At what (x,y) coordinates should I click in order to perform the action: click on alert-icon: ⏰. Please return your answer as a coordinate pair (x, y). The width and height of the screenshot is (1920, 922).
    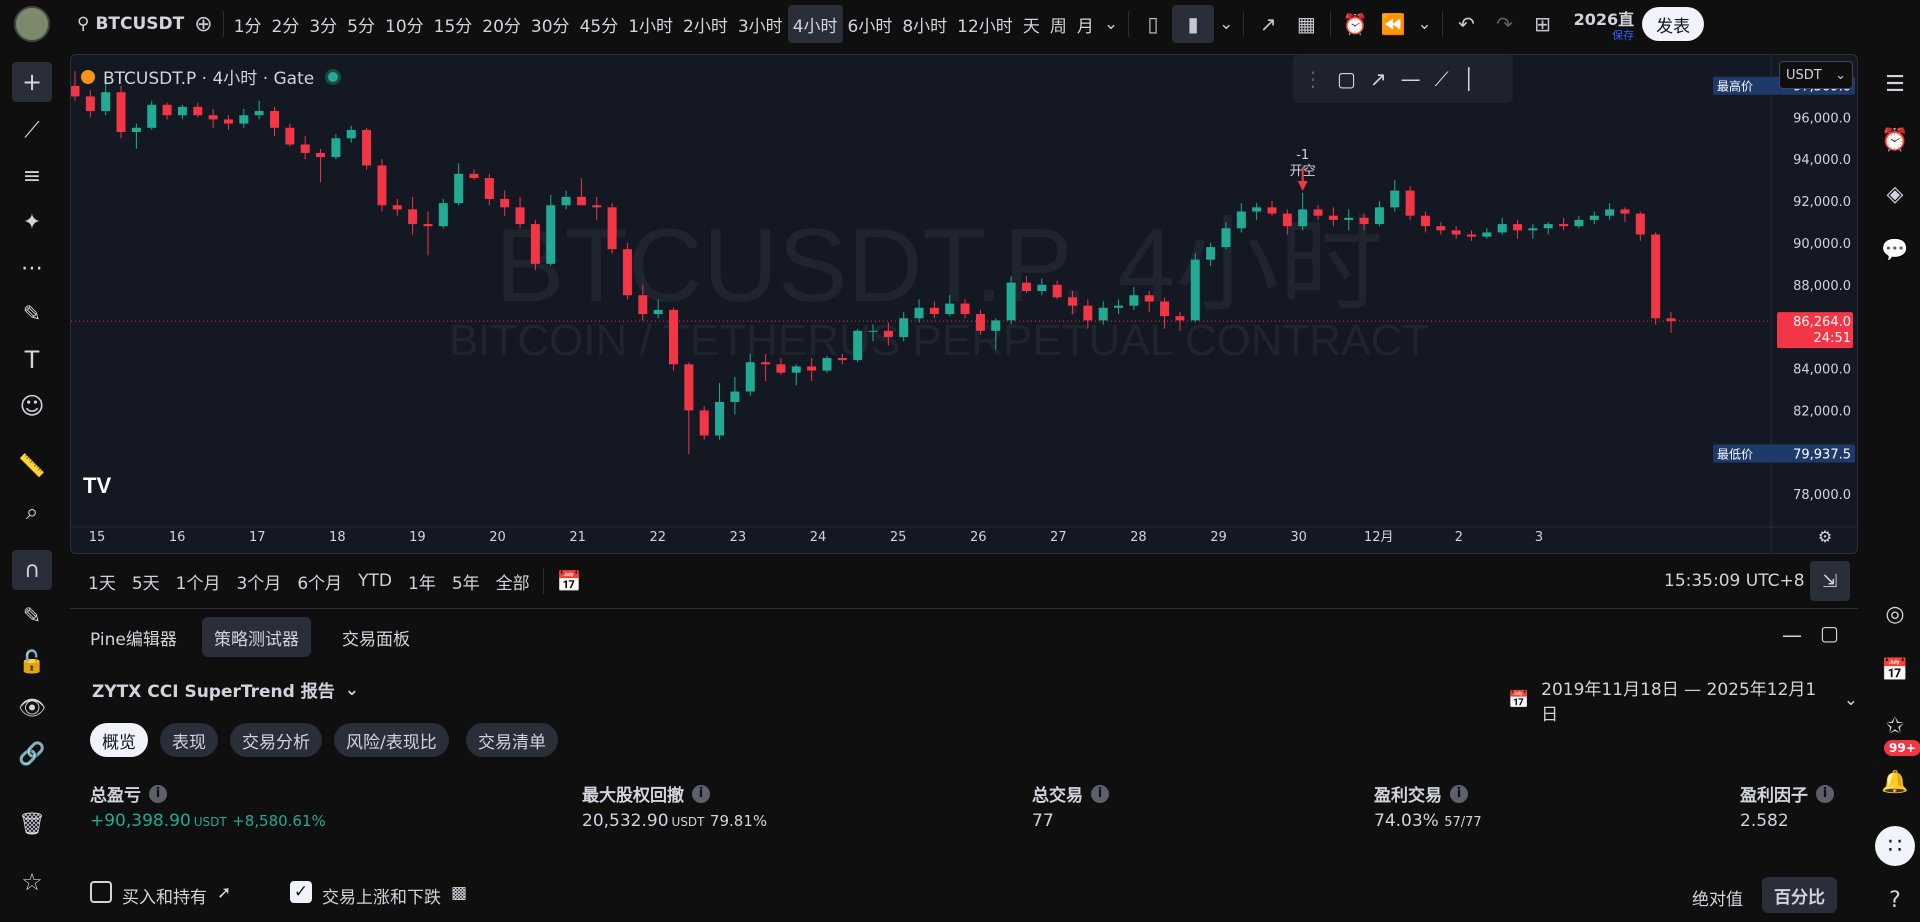
    Looking at the image, I should click on (1355, 24).